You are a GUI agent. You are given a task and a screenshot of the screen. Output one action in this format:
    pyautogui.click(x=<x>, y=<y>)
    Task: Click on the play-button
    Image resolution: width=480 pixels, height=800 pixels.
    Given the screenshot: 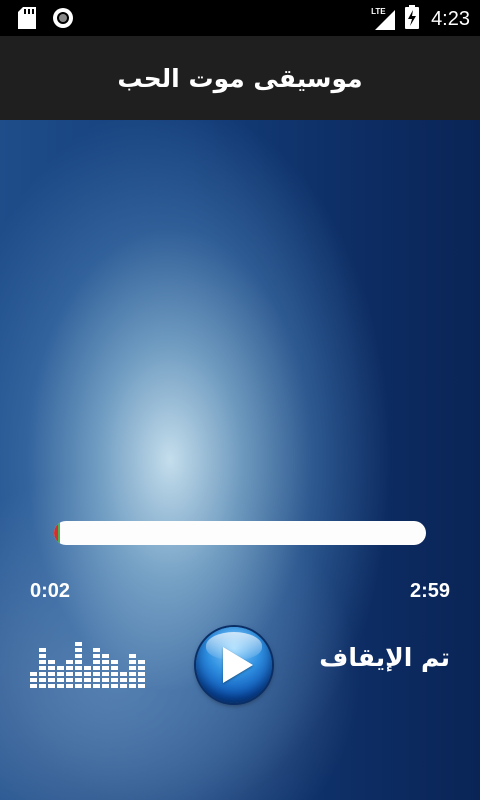 What is the action you would take?
    pyautogui.click(x=234, y=665)
    